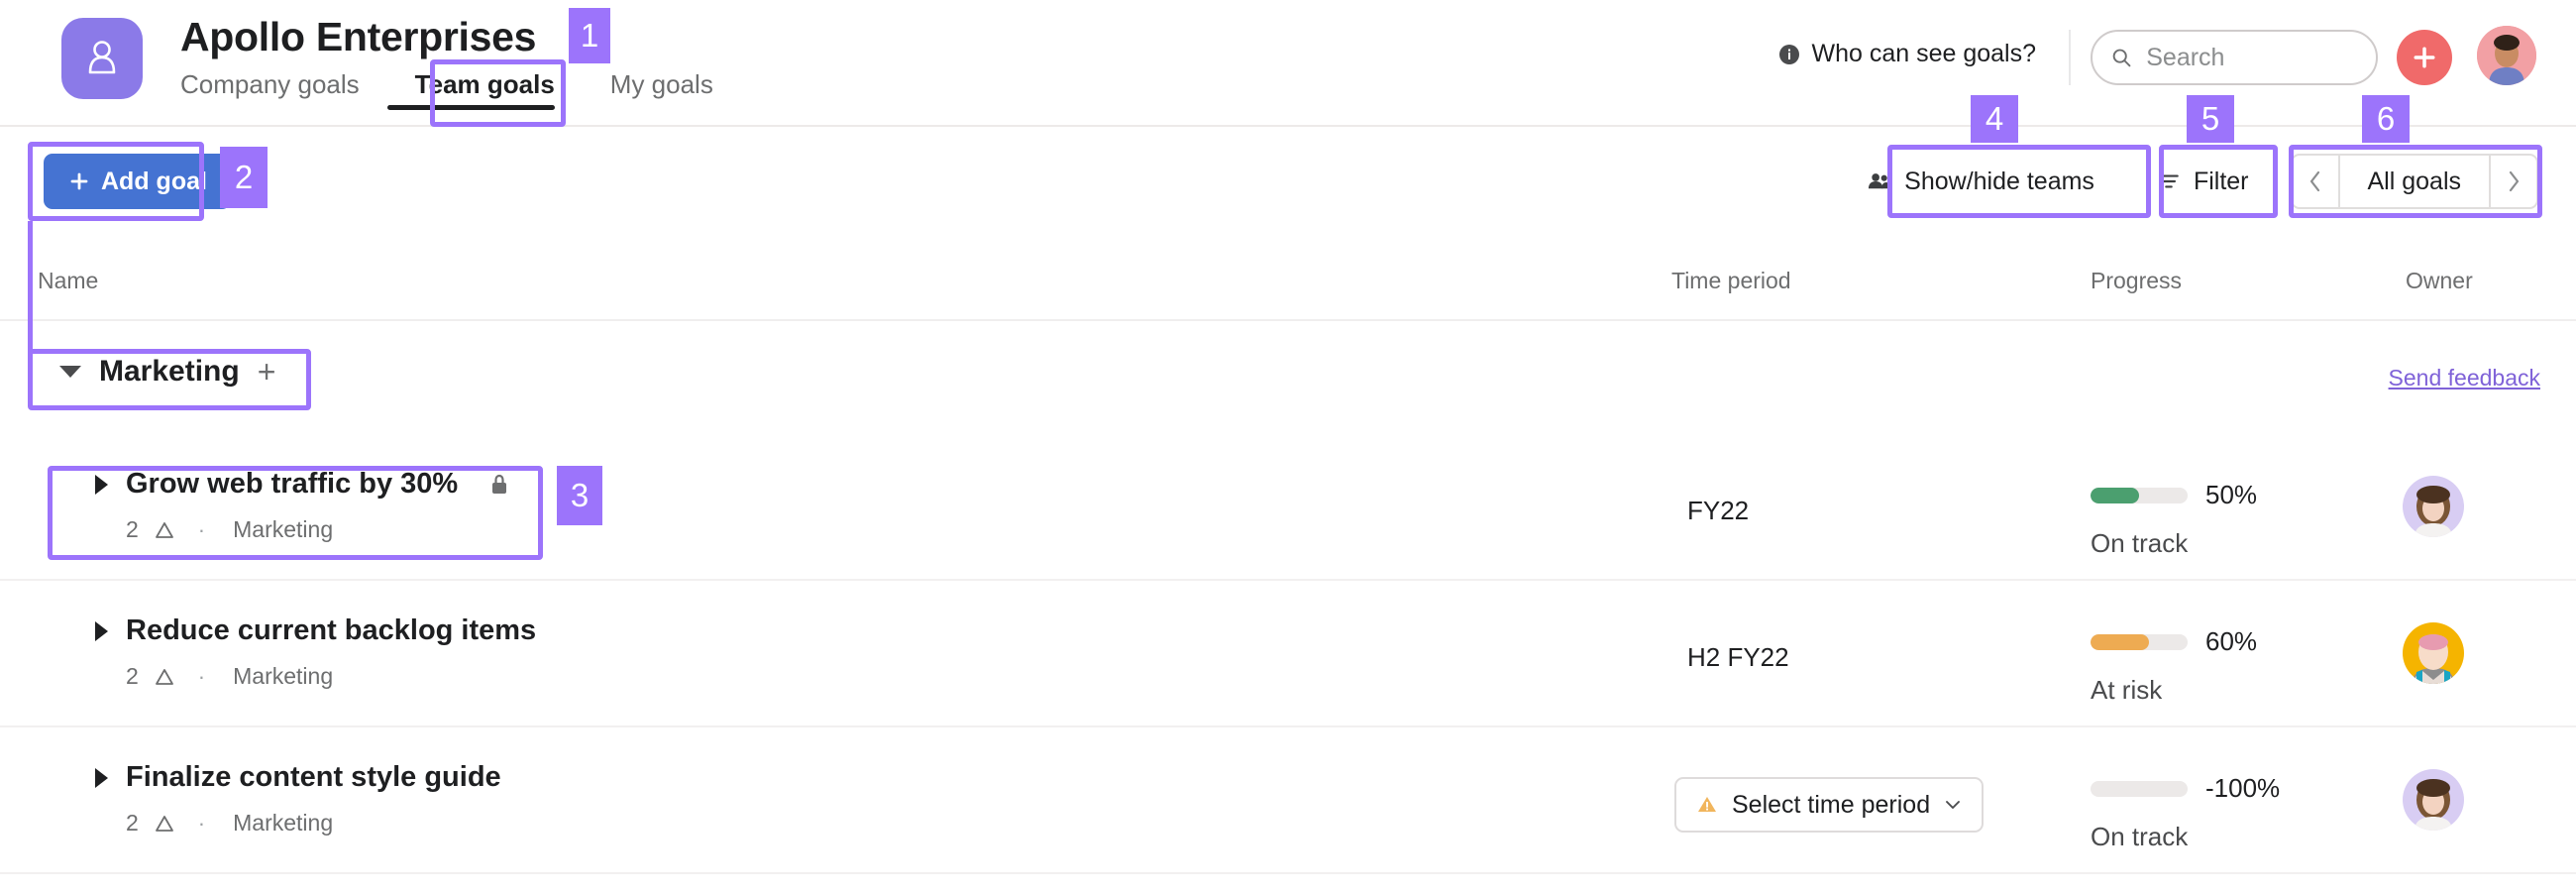 Image resolution: width=2576 pixels, height=892 pixels. I want to click on select-time-period-label: Select time period, so click(1831, 805).